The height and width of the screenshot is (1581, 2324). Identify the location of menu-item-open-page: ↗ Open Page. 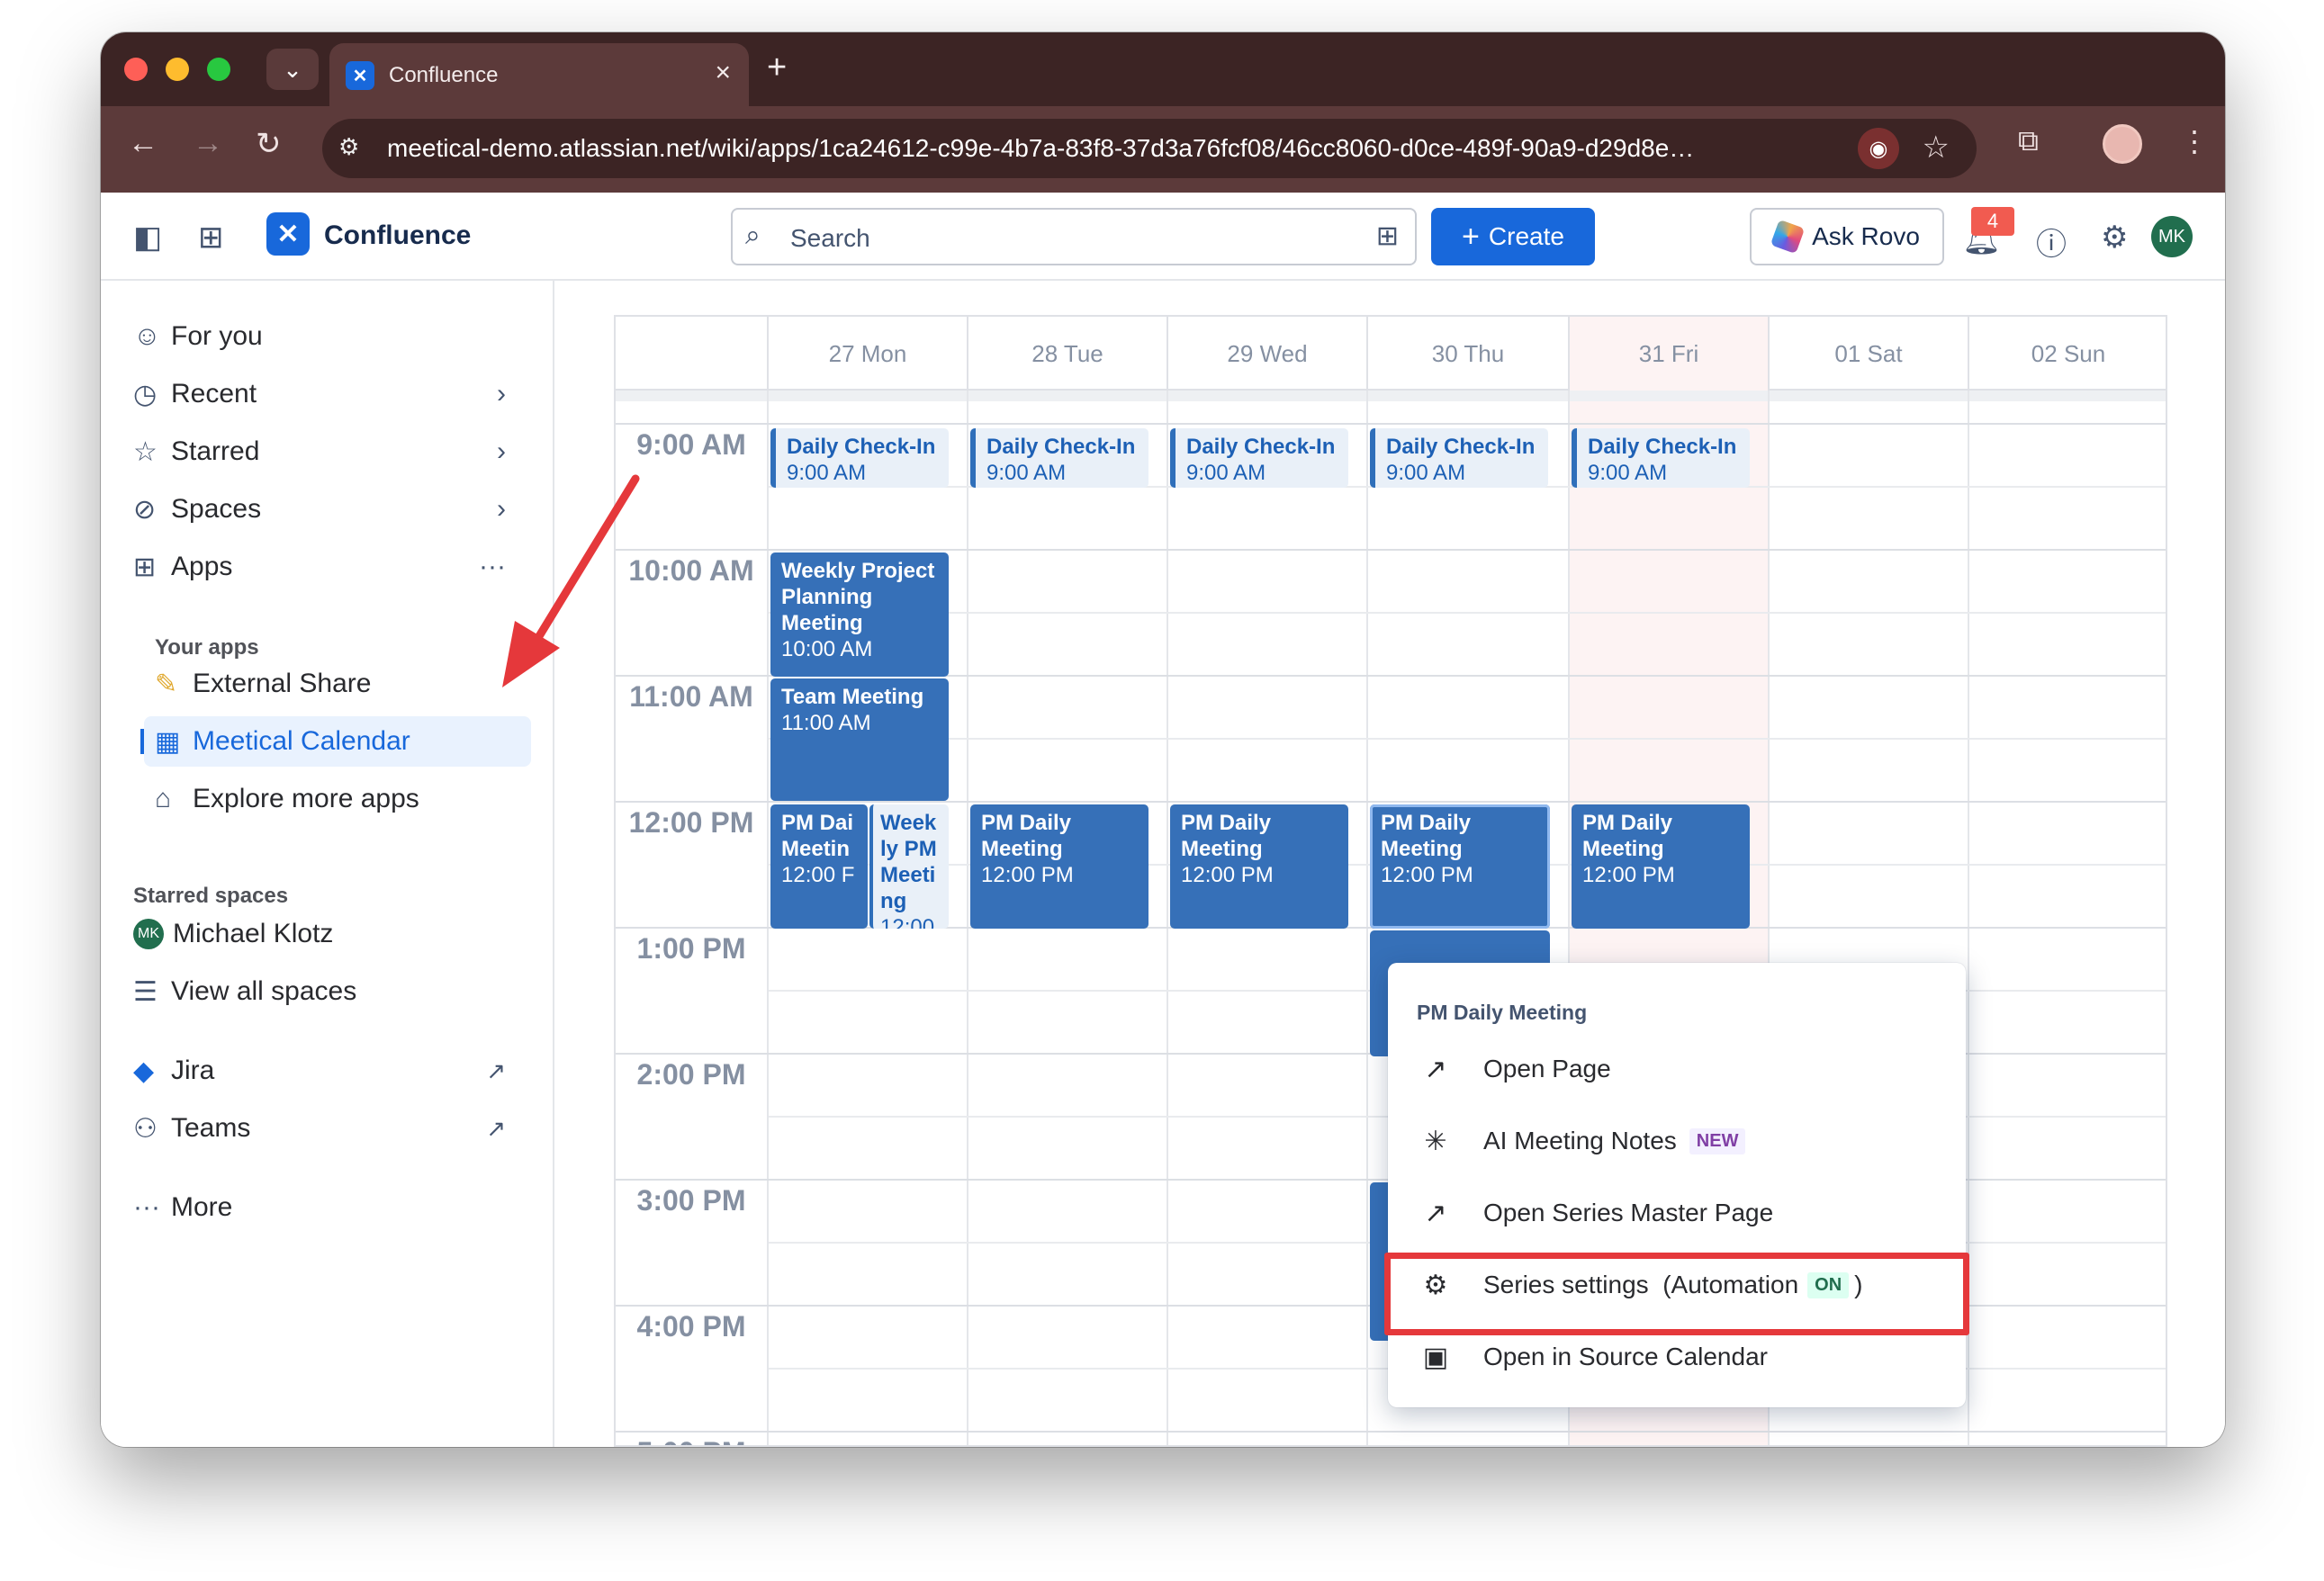
(1677, 1069).